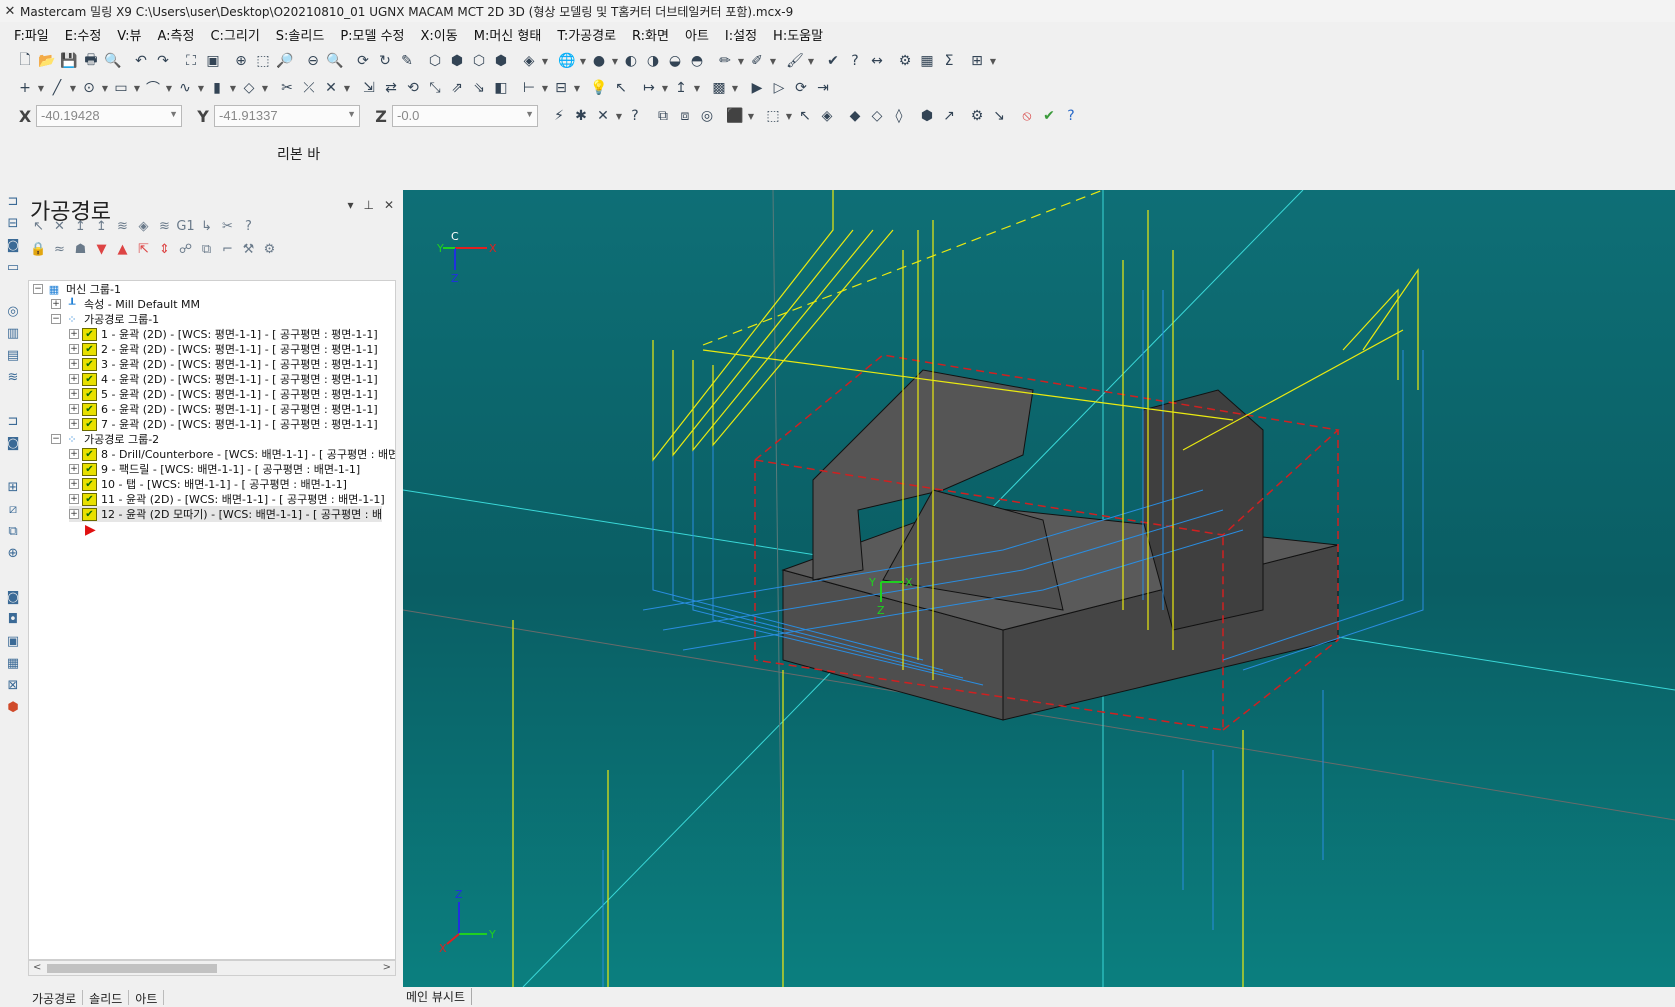  Describe the element at coordinates (80, 249) in the screenshot. I see `ghost-icon: ☗` at that location.